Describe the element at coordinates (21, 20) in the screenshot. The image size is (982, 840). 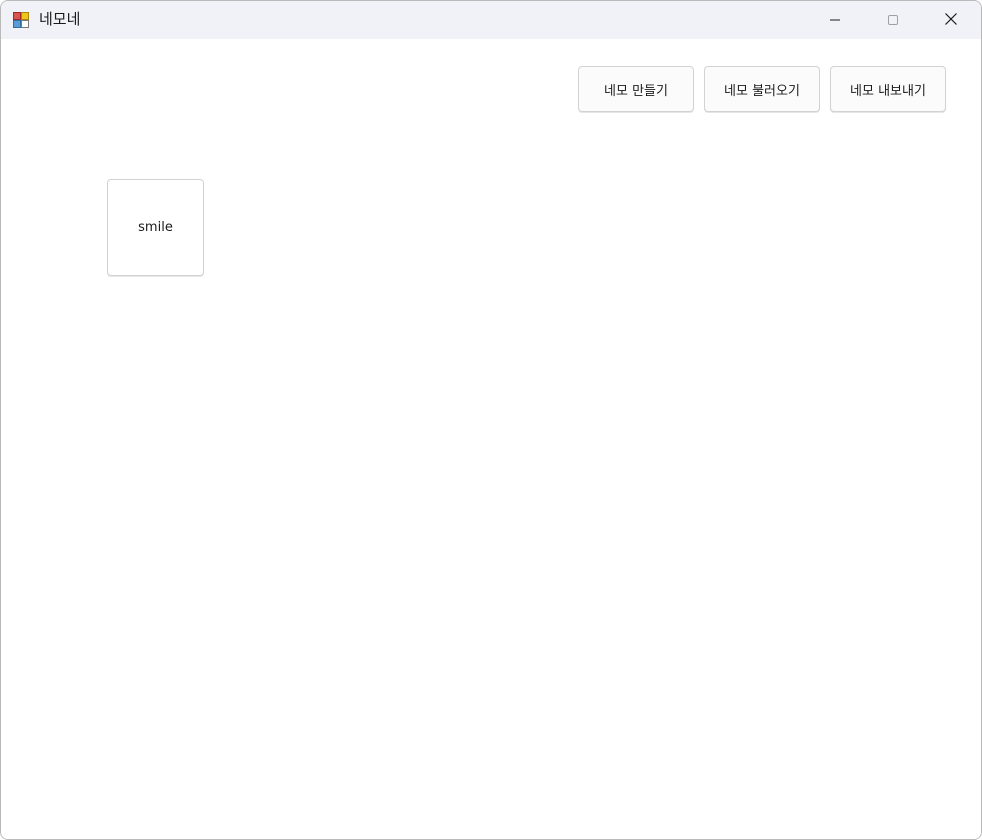
I see `app-icon` at that location.